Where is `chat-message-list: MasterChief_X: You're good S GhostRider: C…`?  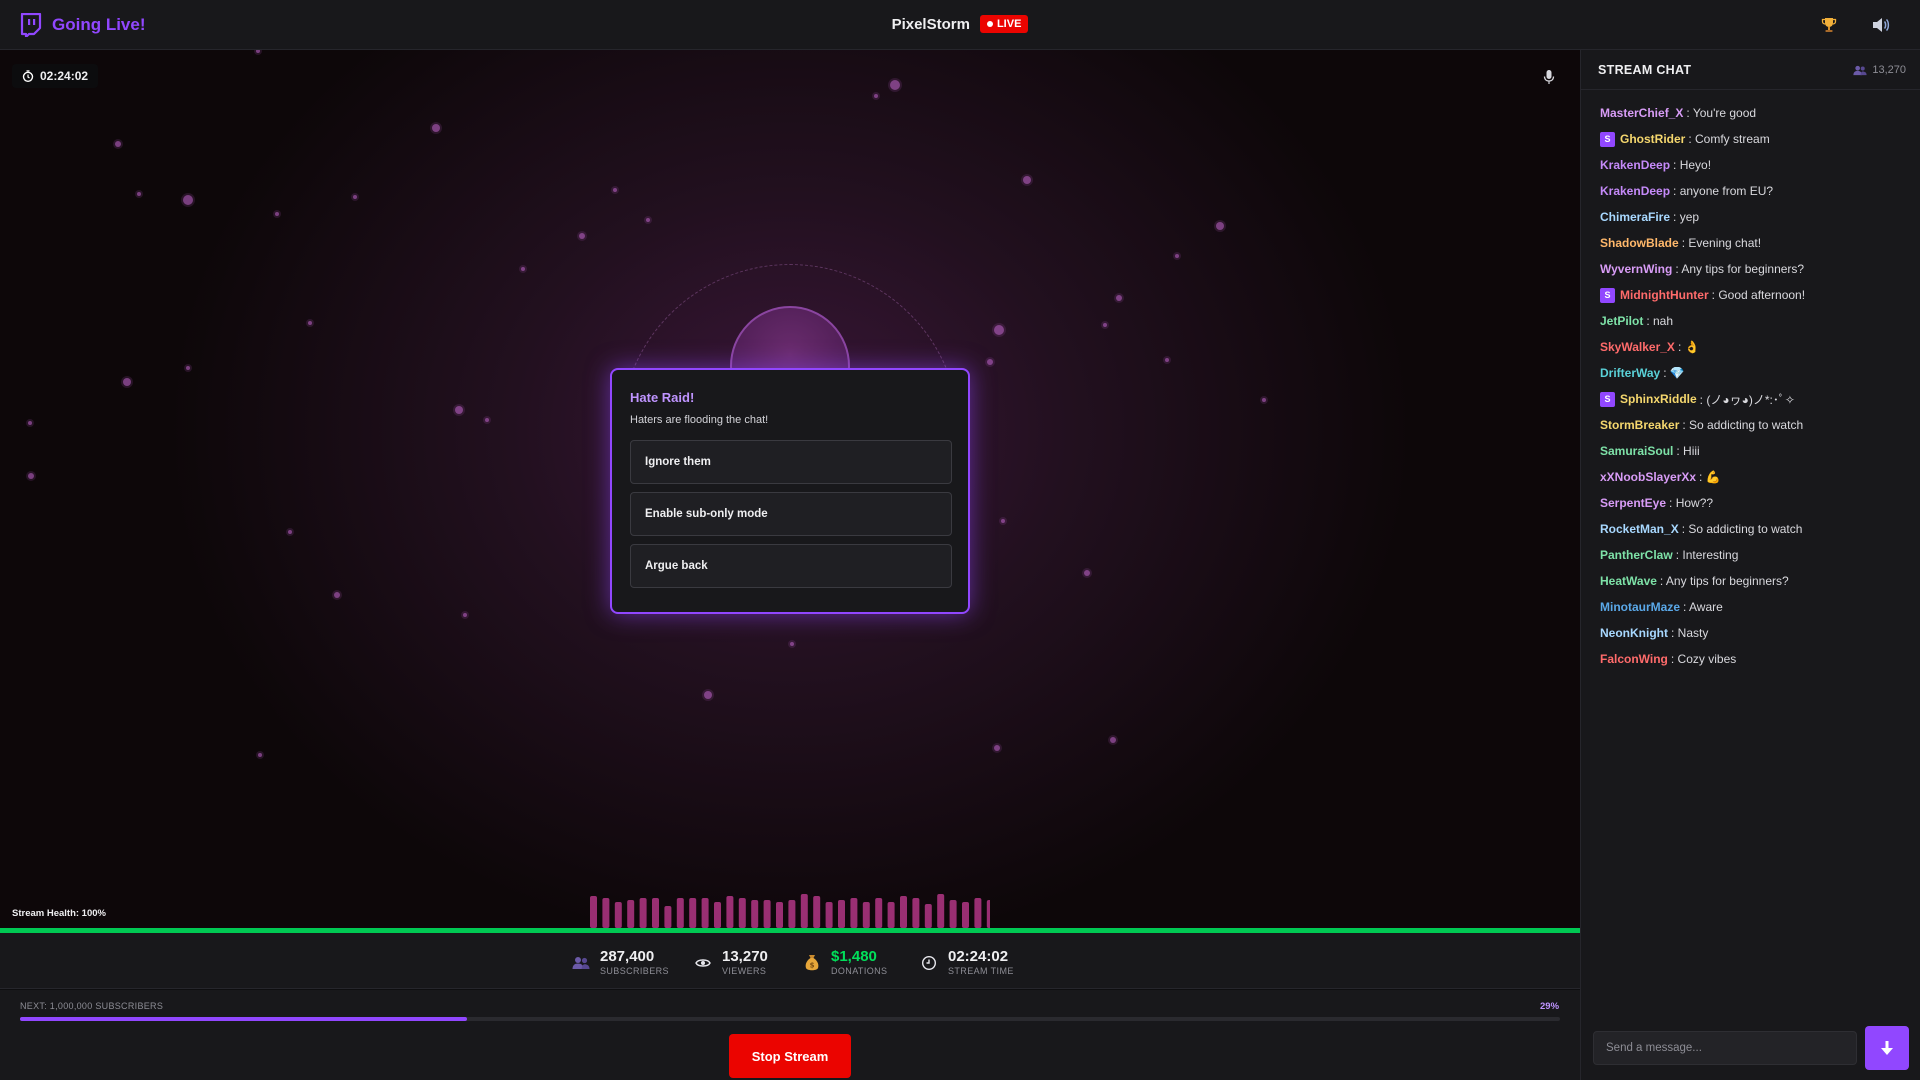
chat-message-list: MasterChief_X: You're good S GhostRider: C… is located at coordinates (1755, 386).